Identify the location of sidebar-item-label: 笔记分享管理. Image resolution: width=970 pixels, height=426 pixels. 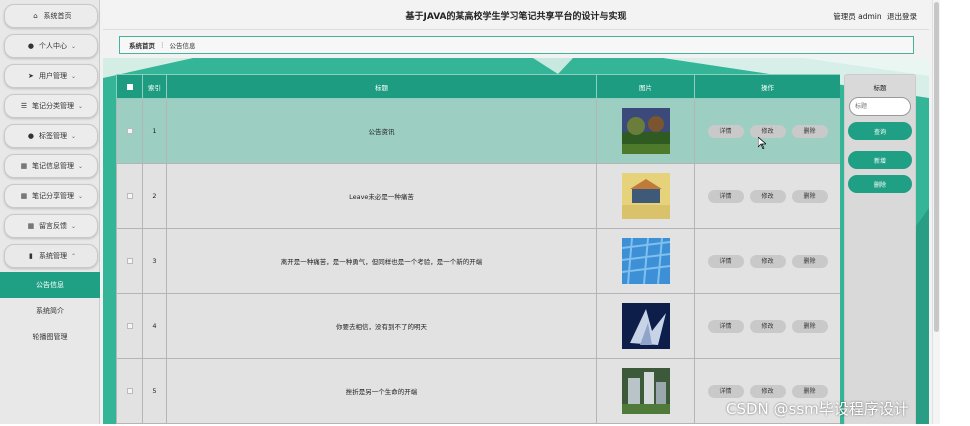
(52, 196).